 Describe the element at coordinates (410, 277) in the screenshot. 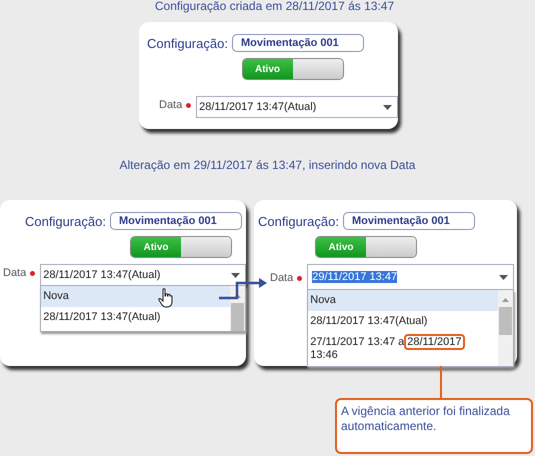

I see `date-select: 29/11/2017 13:47` at that location.